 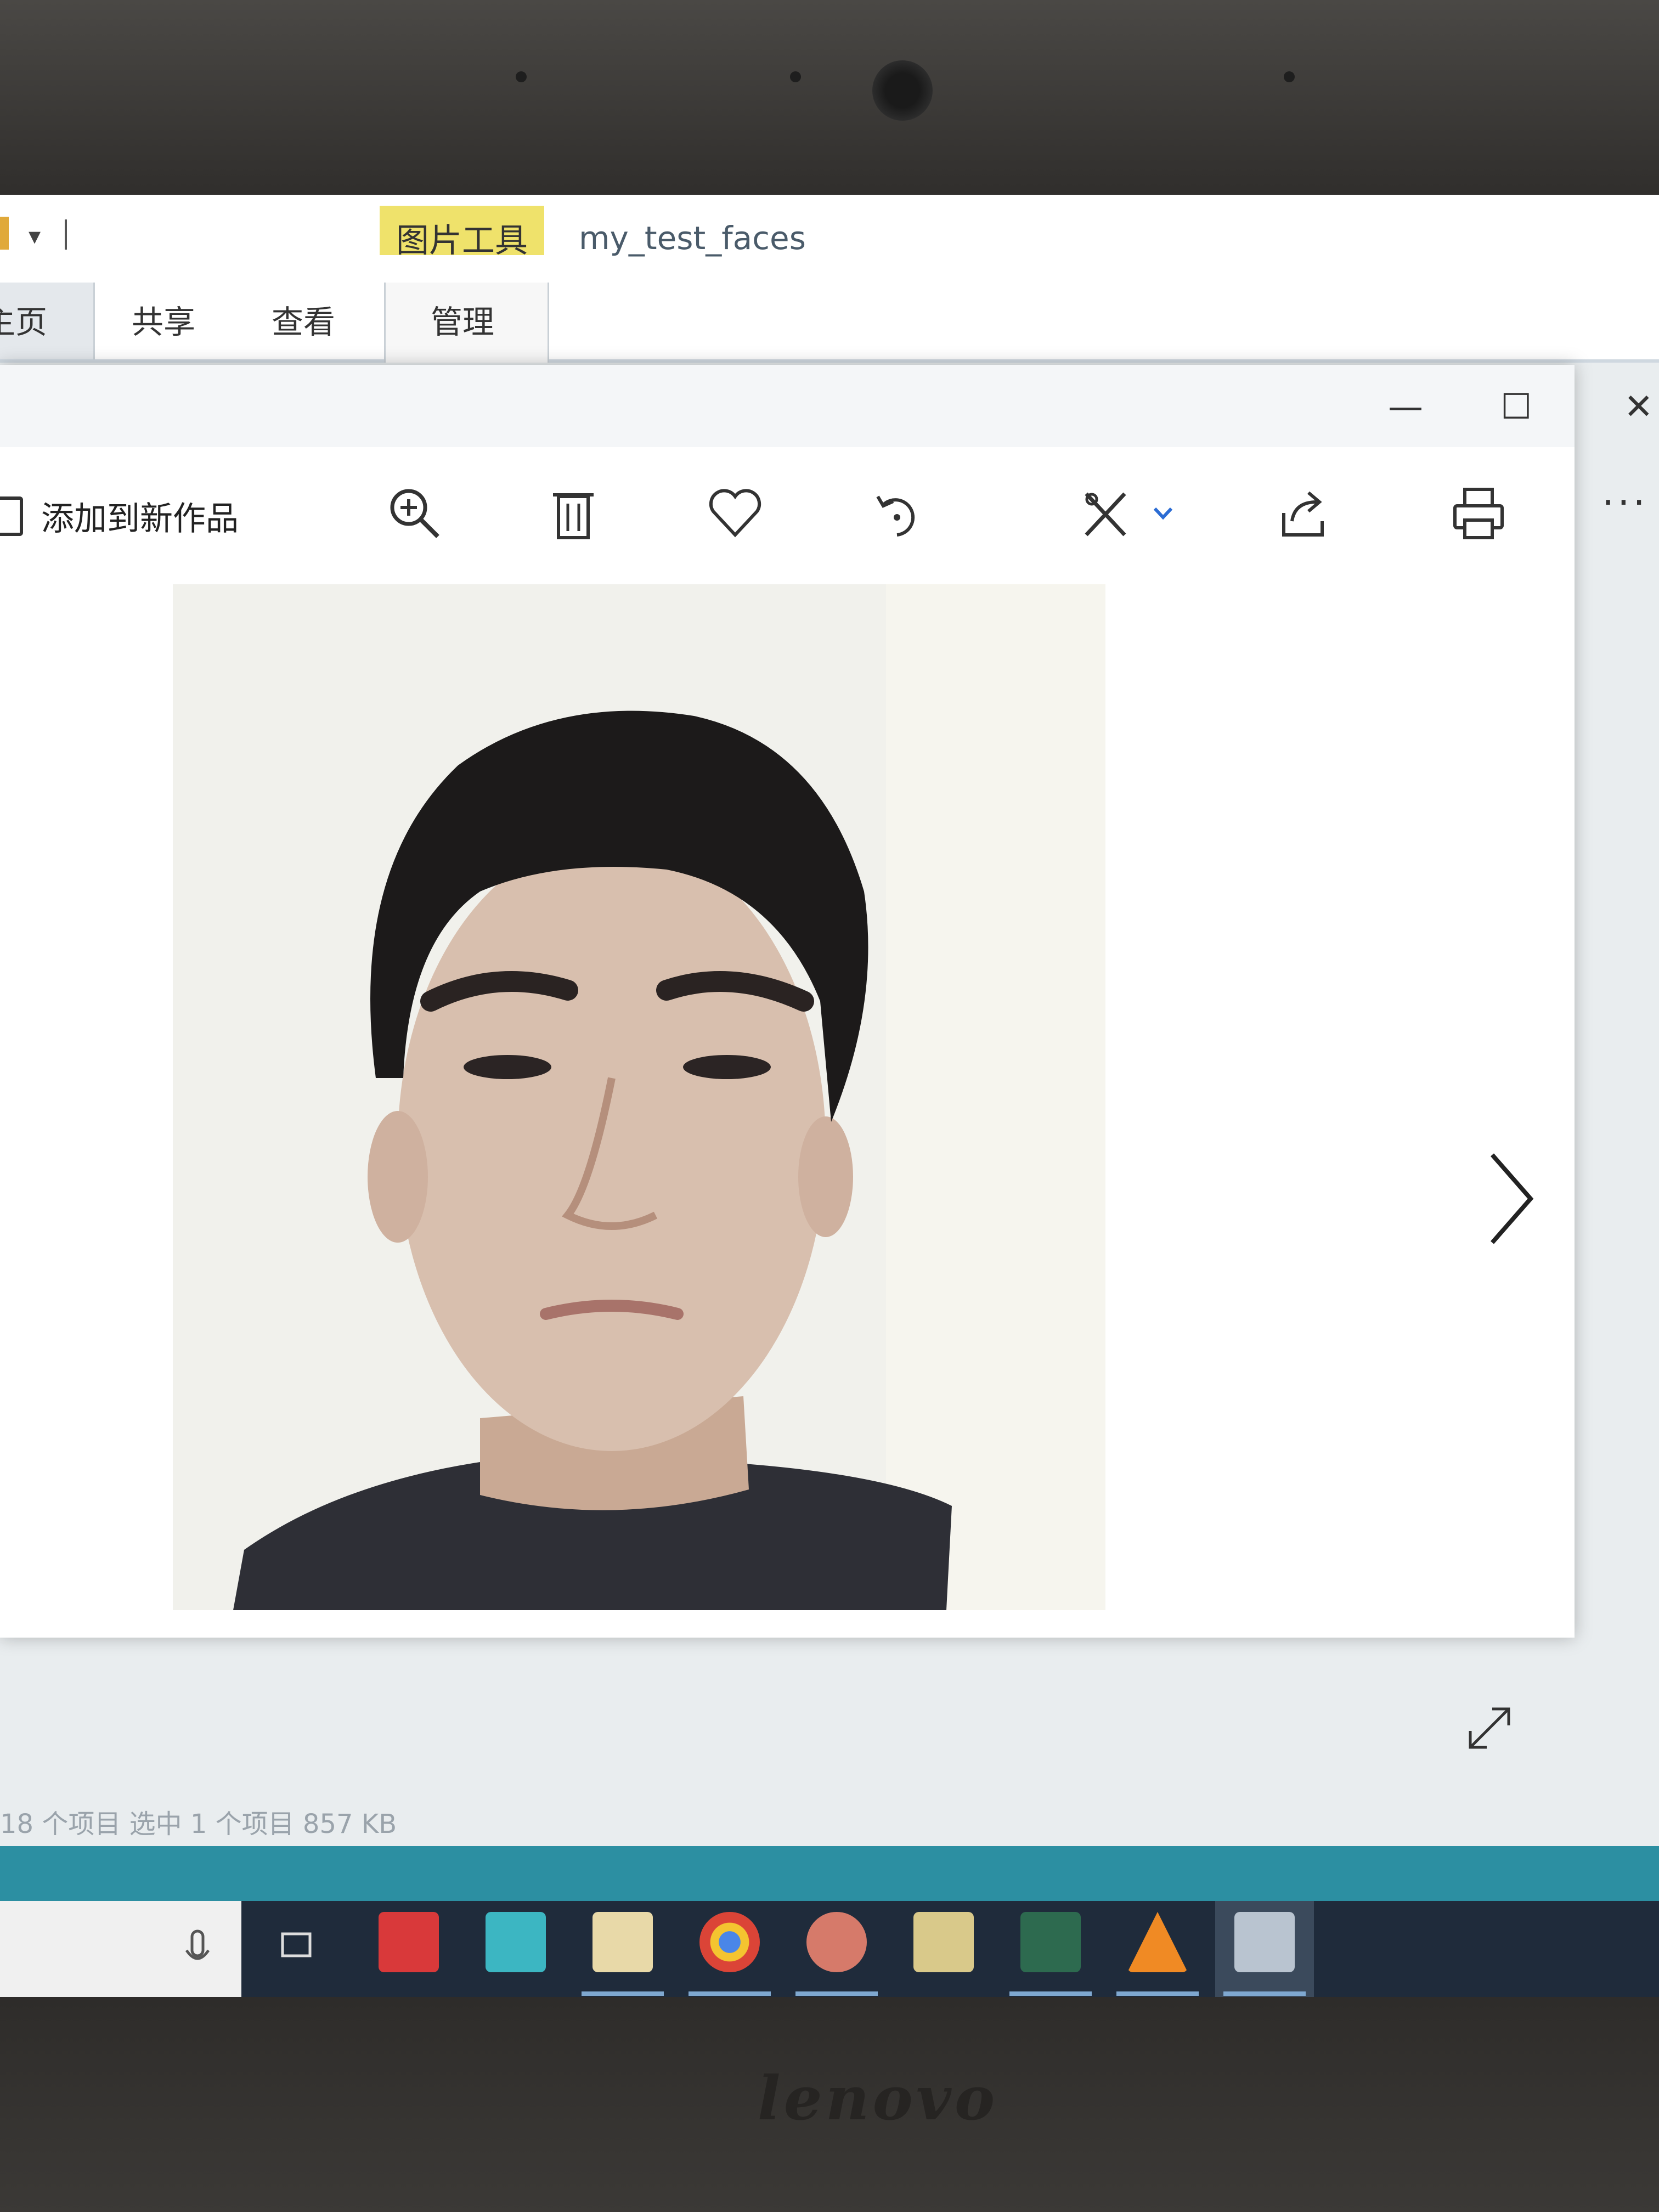 What do you see at coordinates (462, 241) in the screenshot?
I see `context-tab-picture-tools: 图片工具` at bounding box center [462, 241].